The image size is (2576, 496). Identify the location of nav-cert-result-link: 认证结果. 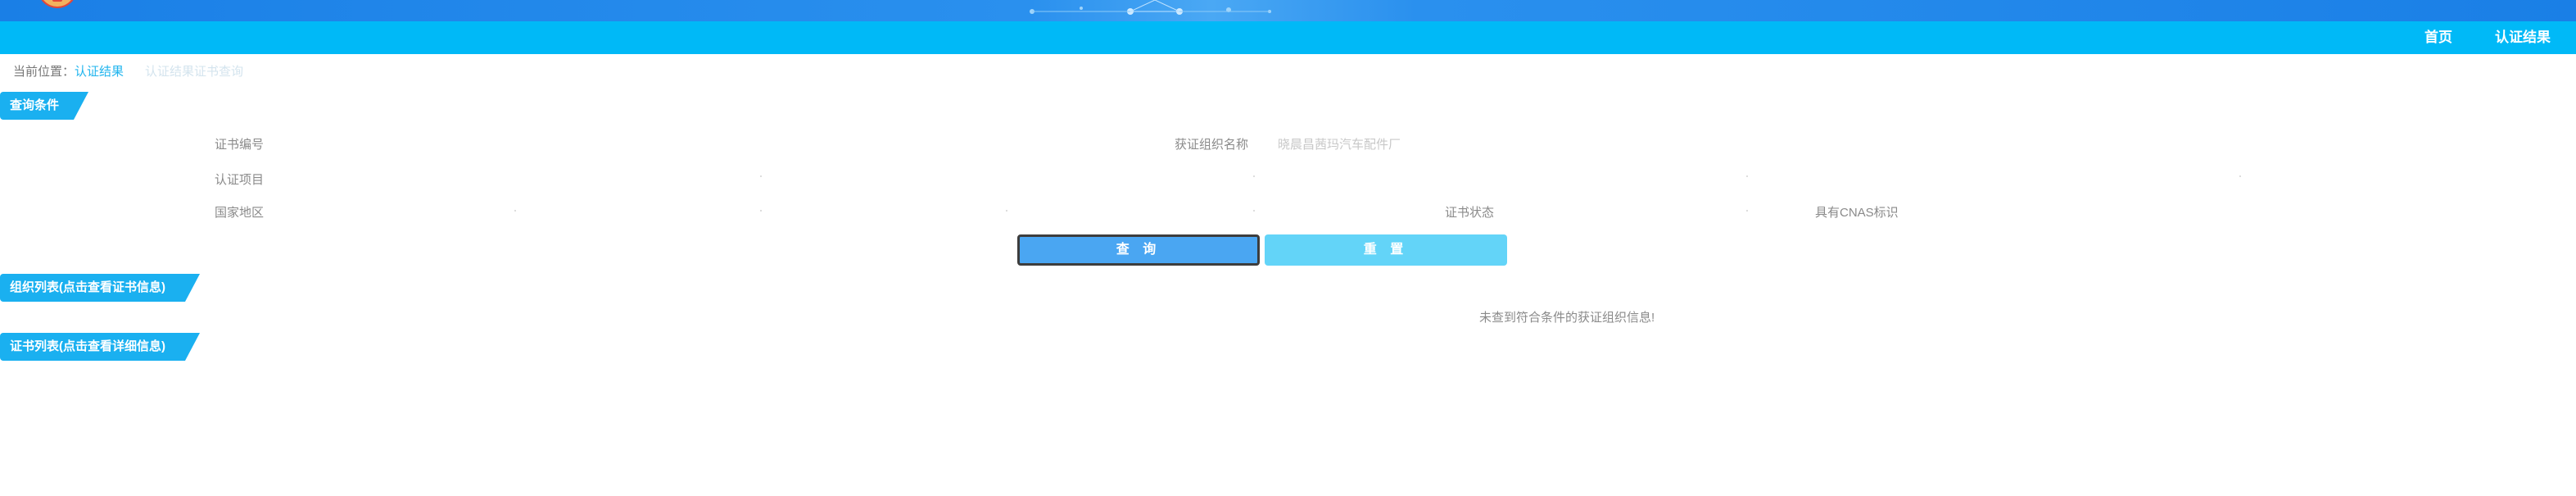
(2523, 37).